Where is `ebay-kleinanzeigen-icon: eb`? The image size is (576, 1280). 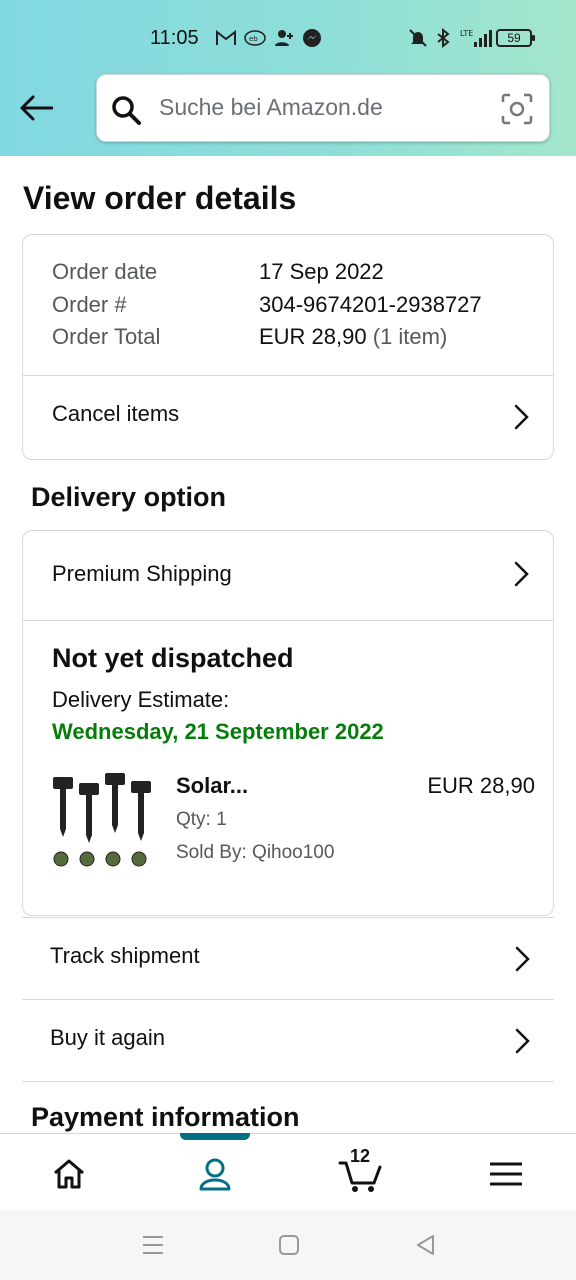
ebay-kleinanzeigen-icon: eb is located at coordinates (255, 38).